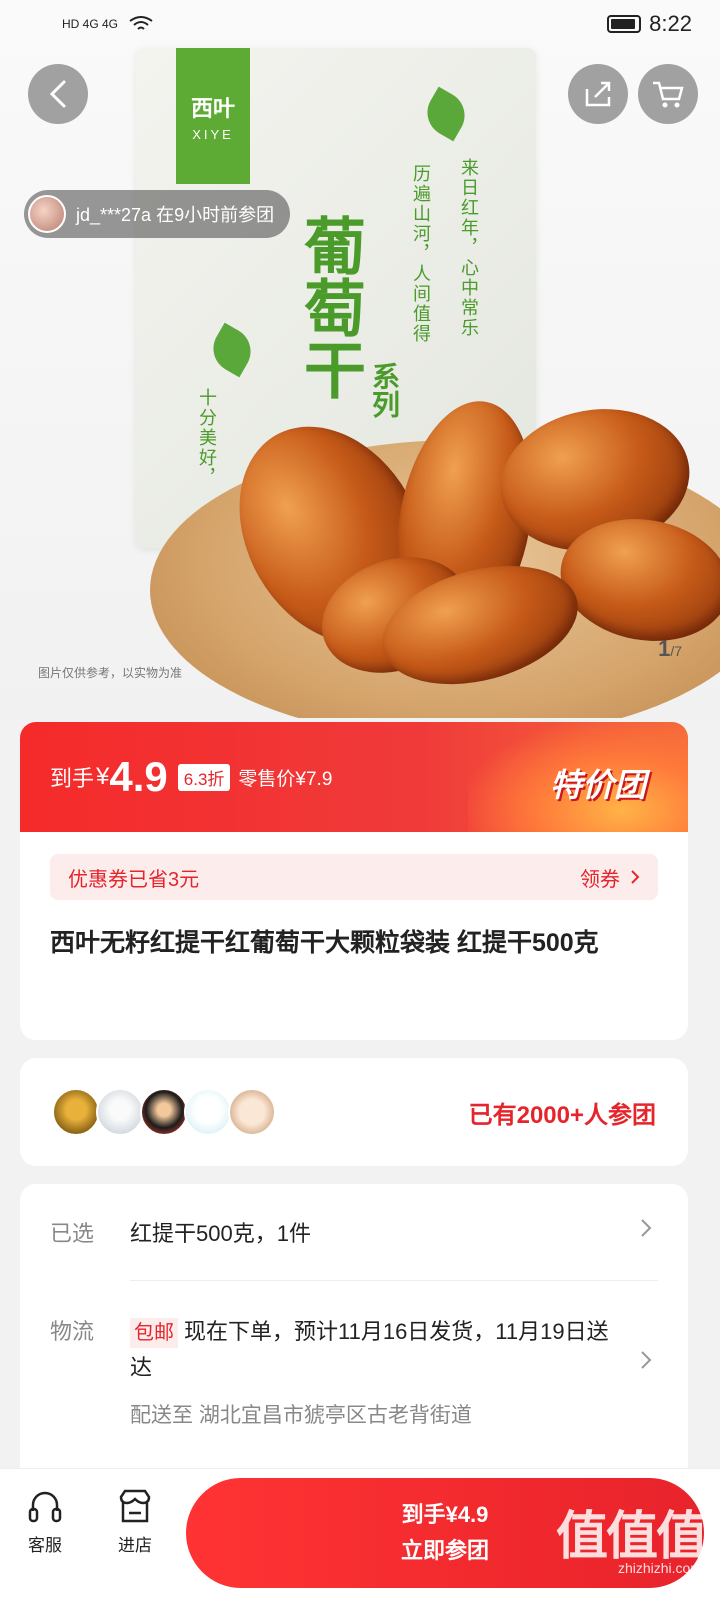 Image resolution: width=720 pixels, height=1600 pixels. I want to click on chevron-left-icon, so click(57, 94).